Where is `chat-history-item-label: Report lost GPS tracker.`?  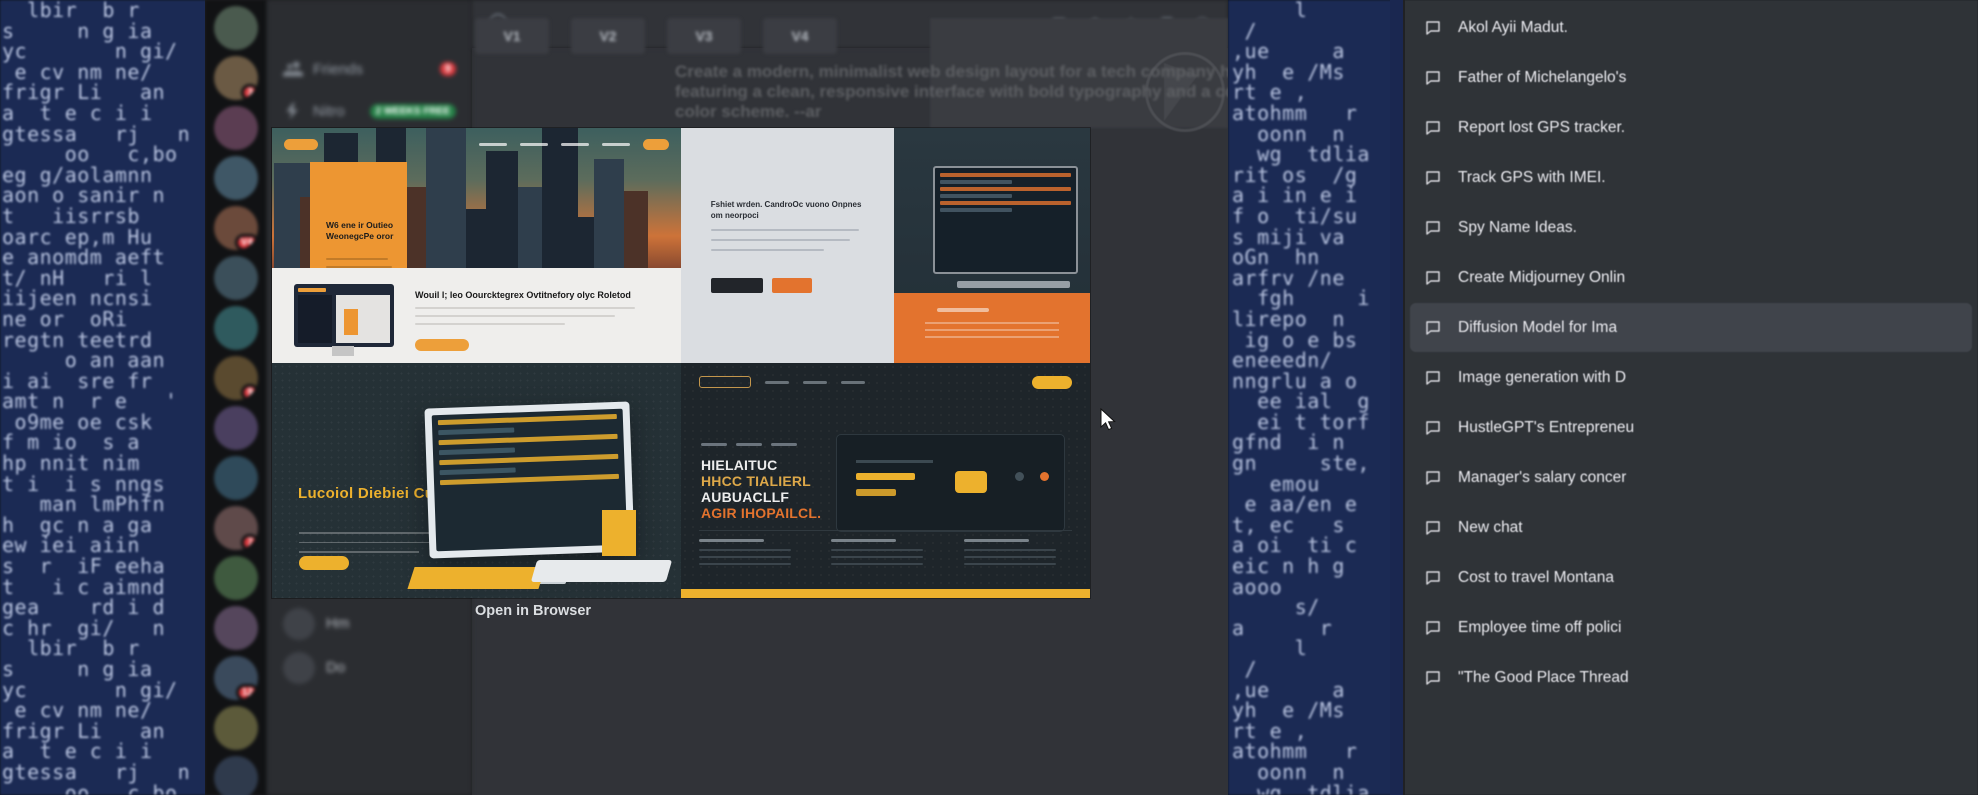
chat-history-item-label: Report lost GPS tracker. is located at coordinates (1542, 127).